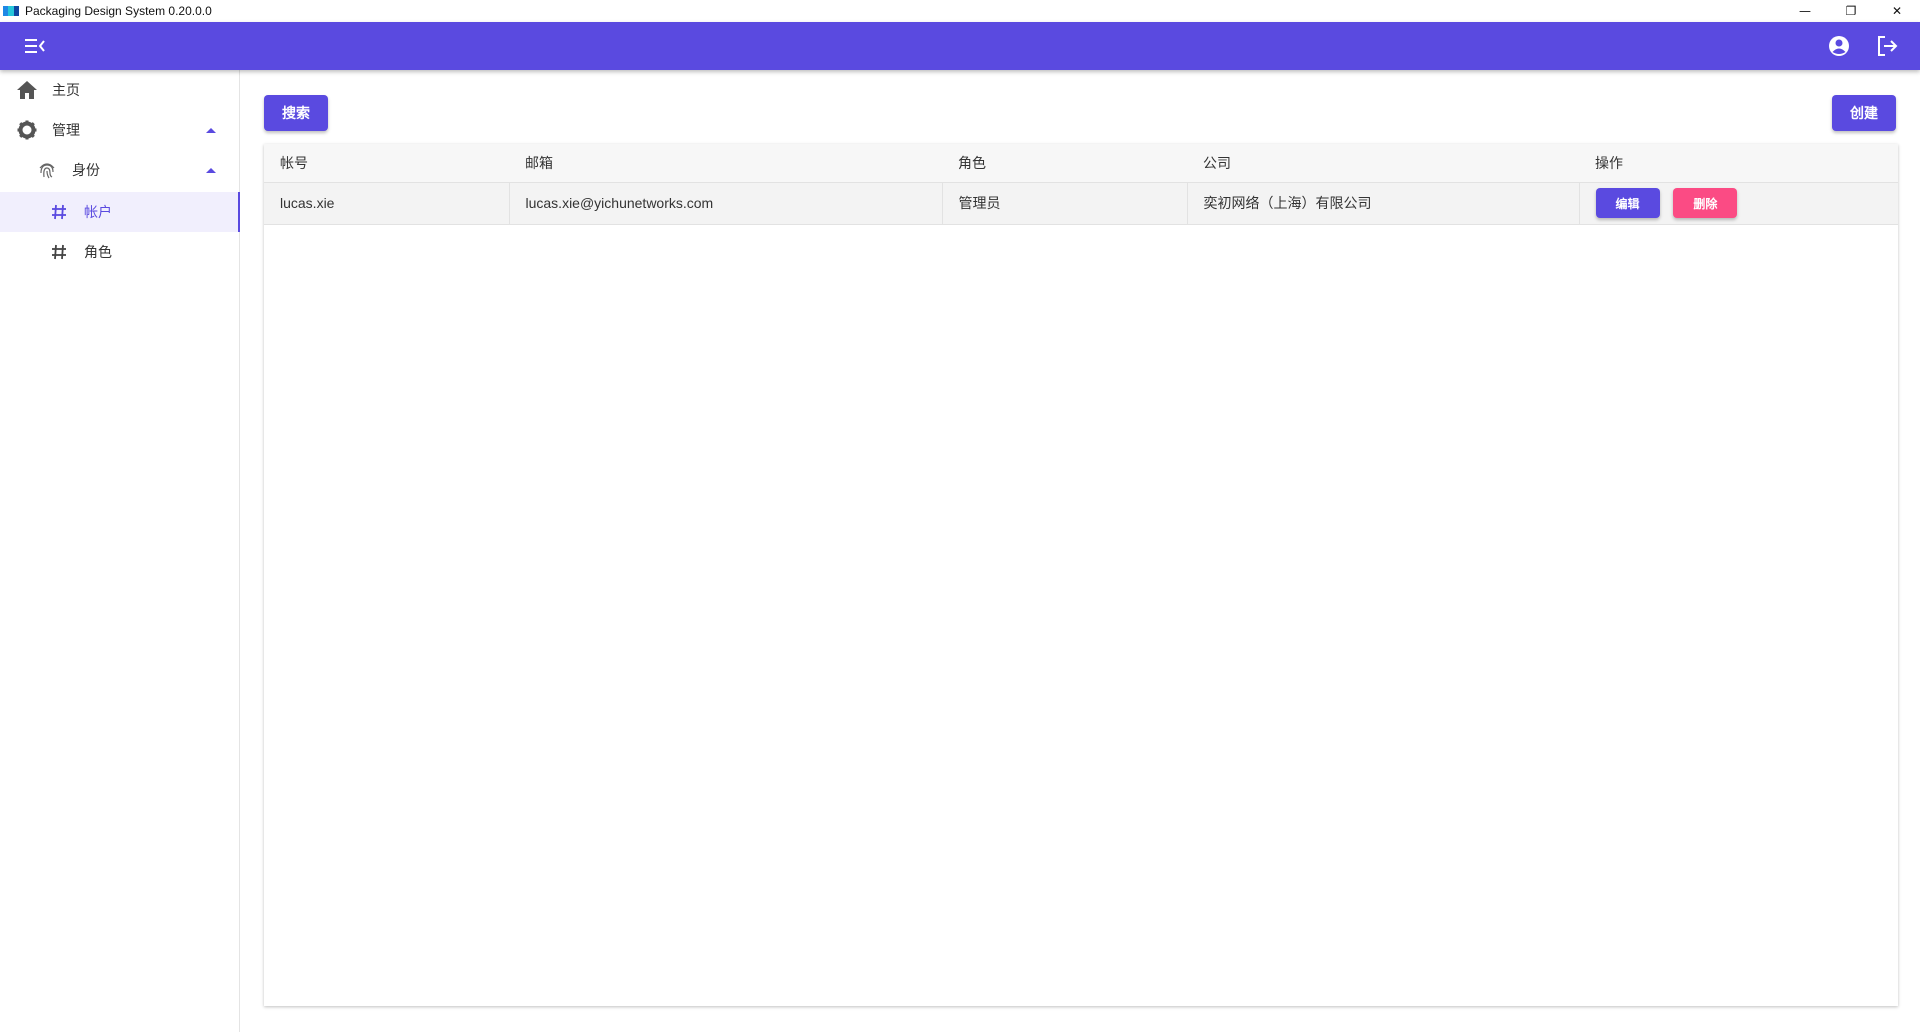  What do you see at coordinates (1383, 163) in the screenshot?
I see `column-header-company: 公司` at bounding box center [1383, 163].